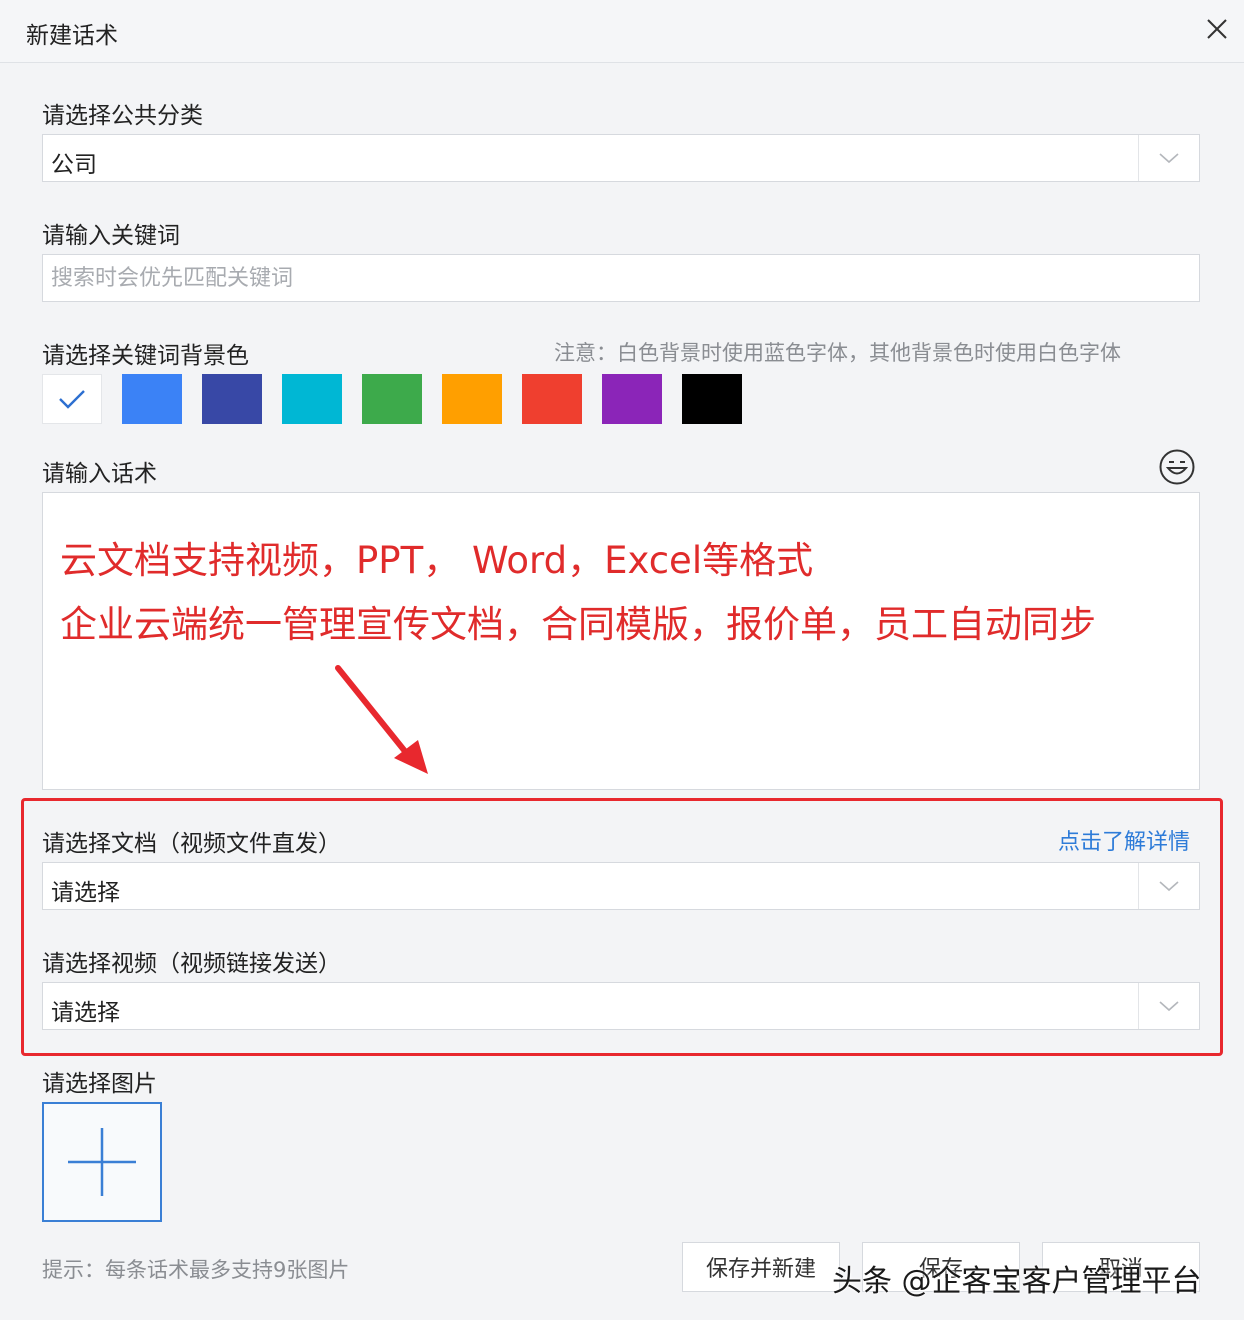 This screenshot has height=1320, width=1244. What do you see at coordinates (837, 353) in the screenshot?
I see `bg-color-note: 注意：白色背景时使用蓝色字体，其他背景色时使用白色字体` at bounding box center [837, 353].